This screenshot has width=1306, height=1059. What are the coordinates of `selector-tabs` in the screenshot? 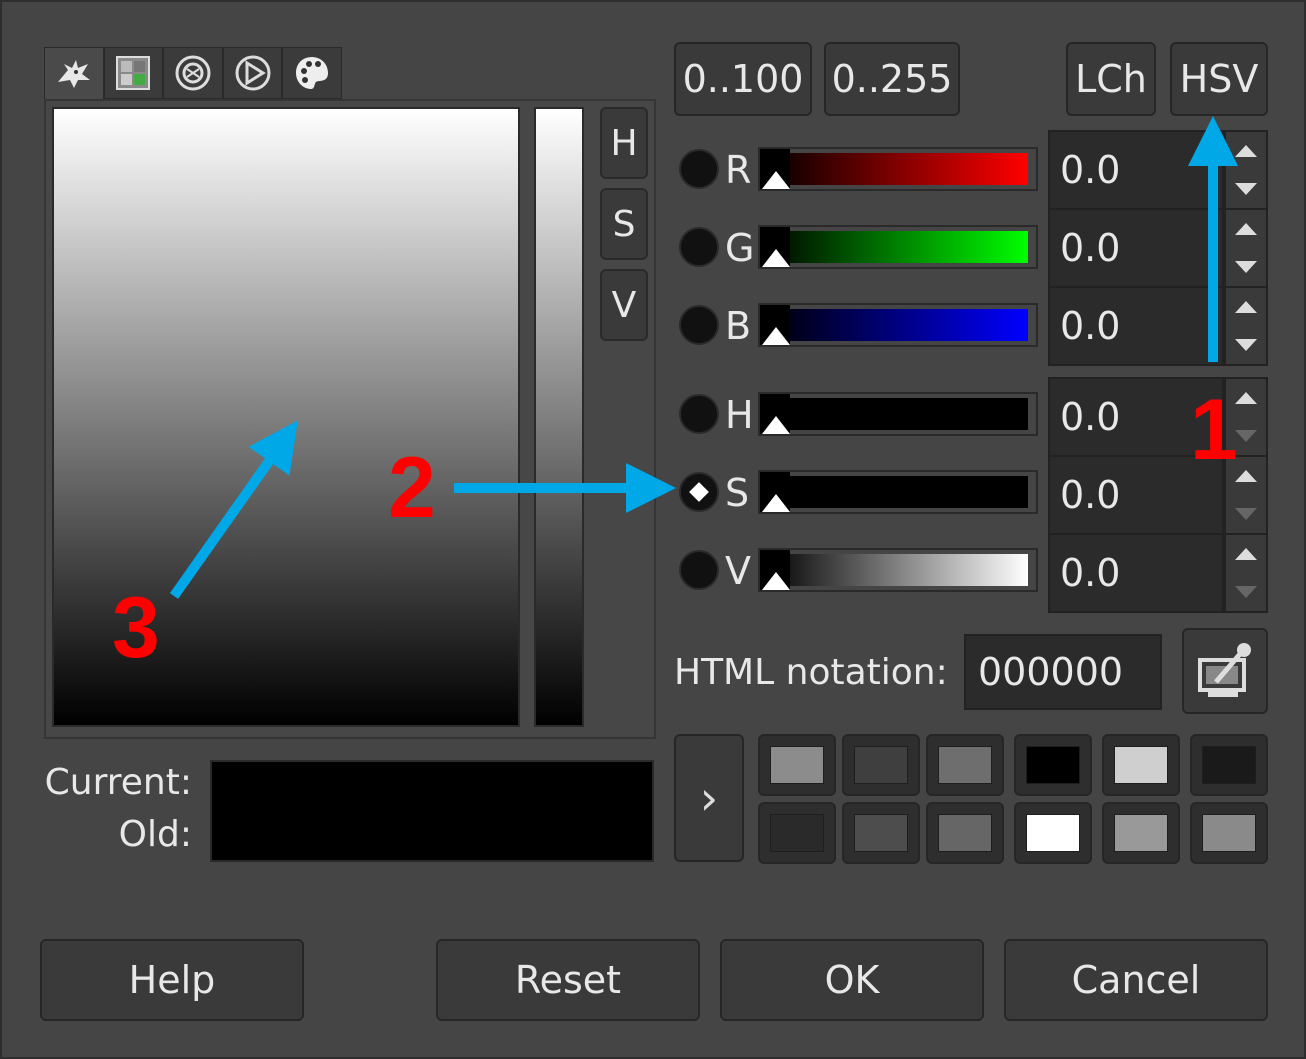 It's located at (193, 73).